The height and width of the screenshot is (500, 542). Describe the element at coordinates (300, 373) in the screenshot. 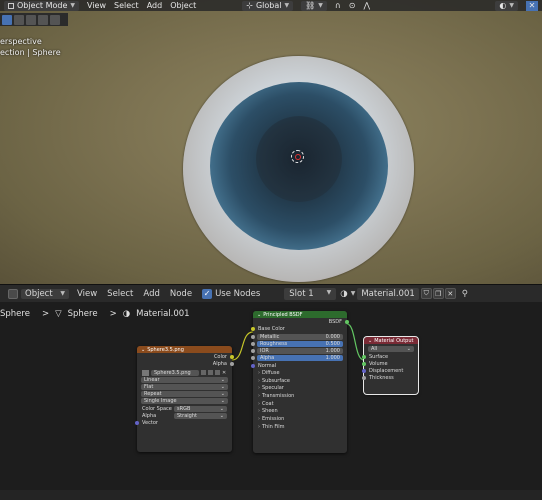

I see `panel-diffuse: Diffuse` at that location.